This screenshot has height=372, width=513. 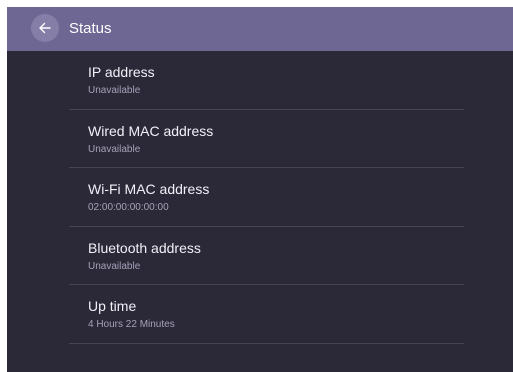 What do you see at coordinates (266, 314) in the screenshot?
I see `status-item-up-time: Up time 4 Hours 22 Minutes` at bounding box center [266, 314].